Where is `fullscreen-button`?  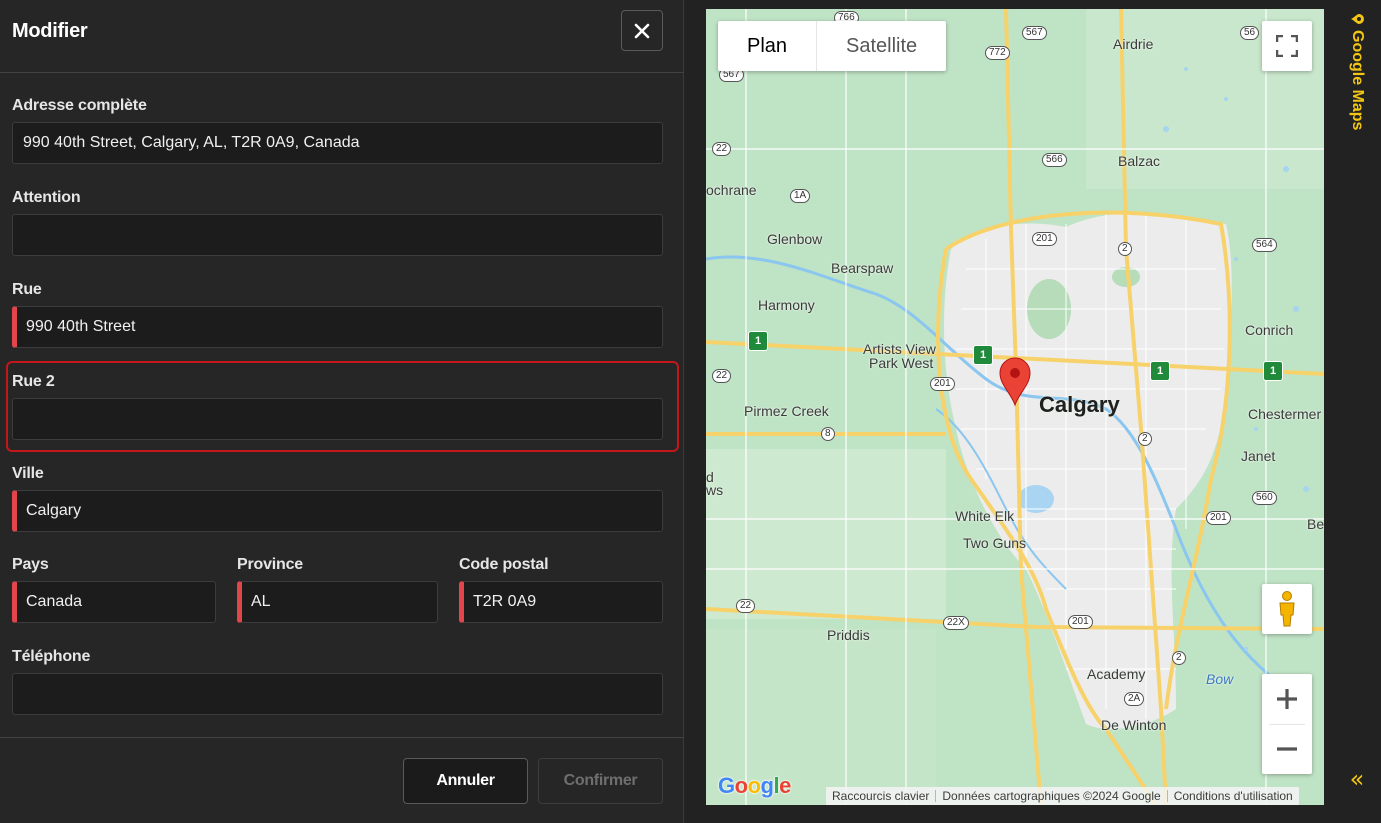 fullscreen-button is located at coordinates (1287, 46).